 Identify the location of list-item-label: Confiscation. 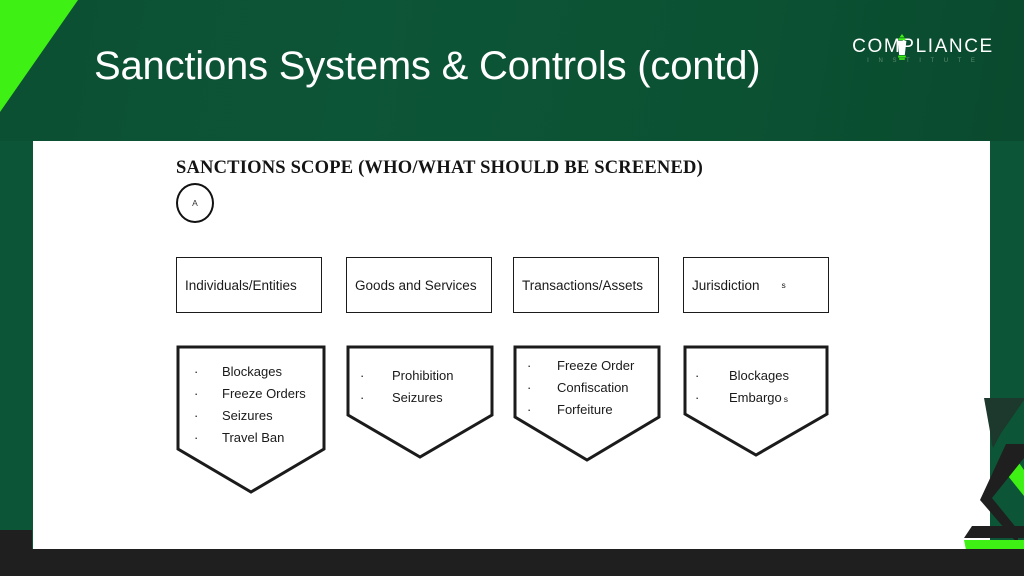
(593, 387).